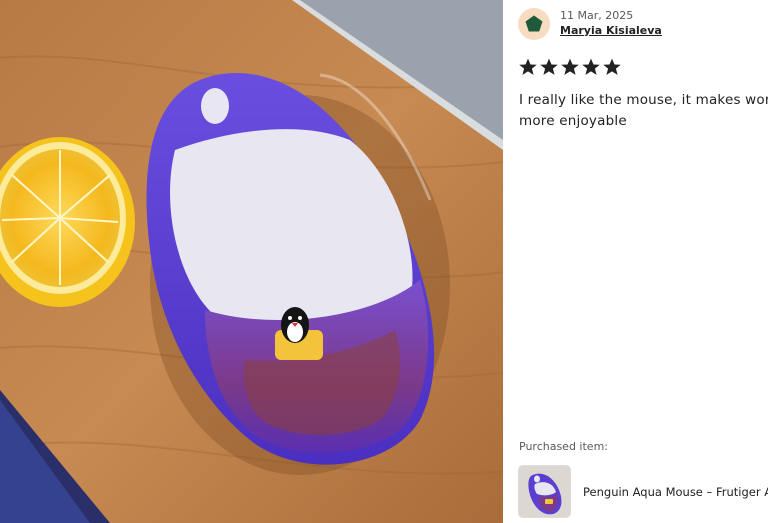  I want to click on purchased-item-link: Penguin Aqua Mouse – Frutiger Ae, so click(643, 491).